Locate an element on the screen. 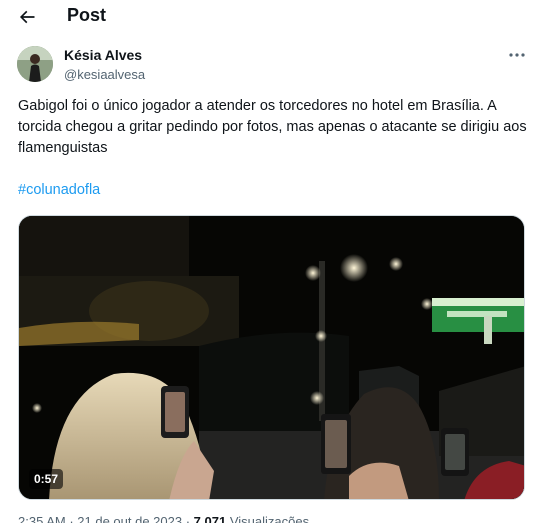 The height and width of the screenshot is (523, 558). back-button is located at coordinates (27, 17).